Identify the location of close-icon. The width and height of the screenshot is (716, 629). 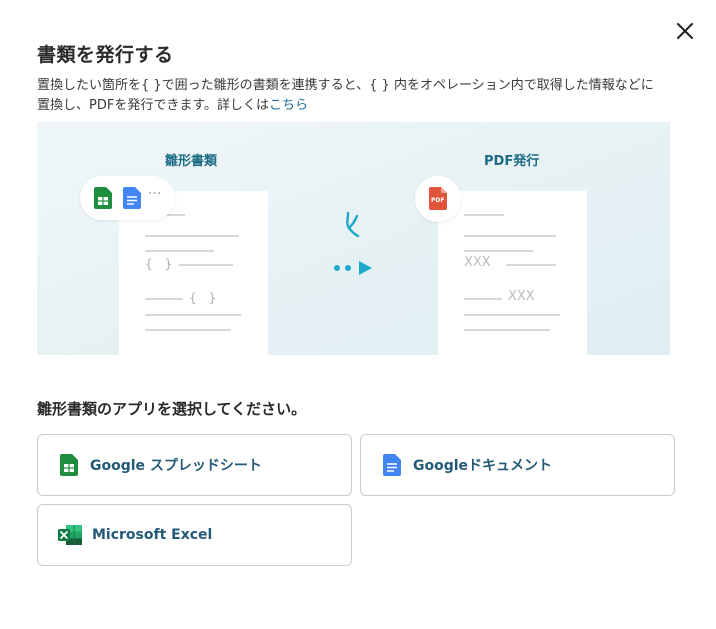
(685, 31).